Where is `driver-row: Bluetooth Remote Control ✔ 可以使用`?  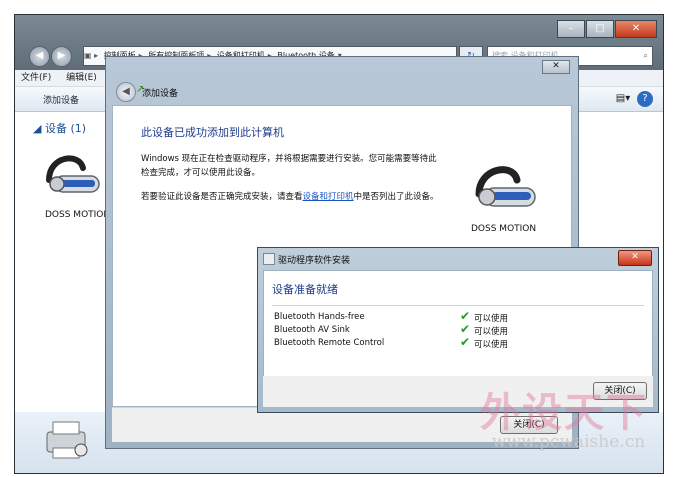 driver-row: Bluetooth Remote Control ✔ 可以使用 is located at coordinates (459, 342).